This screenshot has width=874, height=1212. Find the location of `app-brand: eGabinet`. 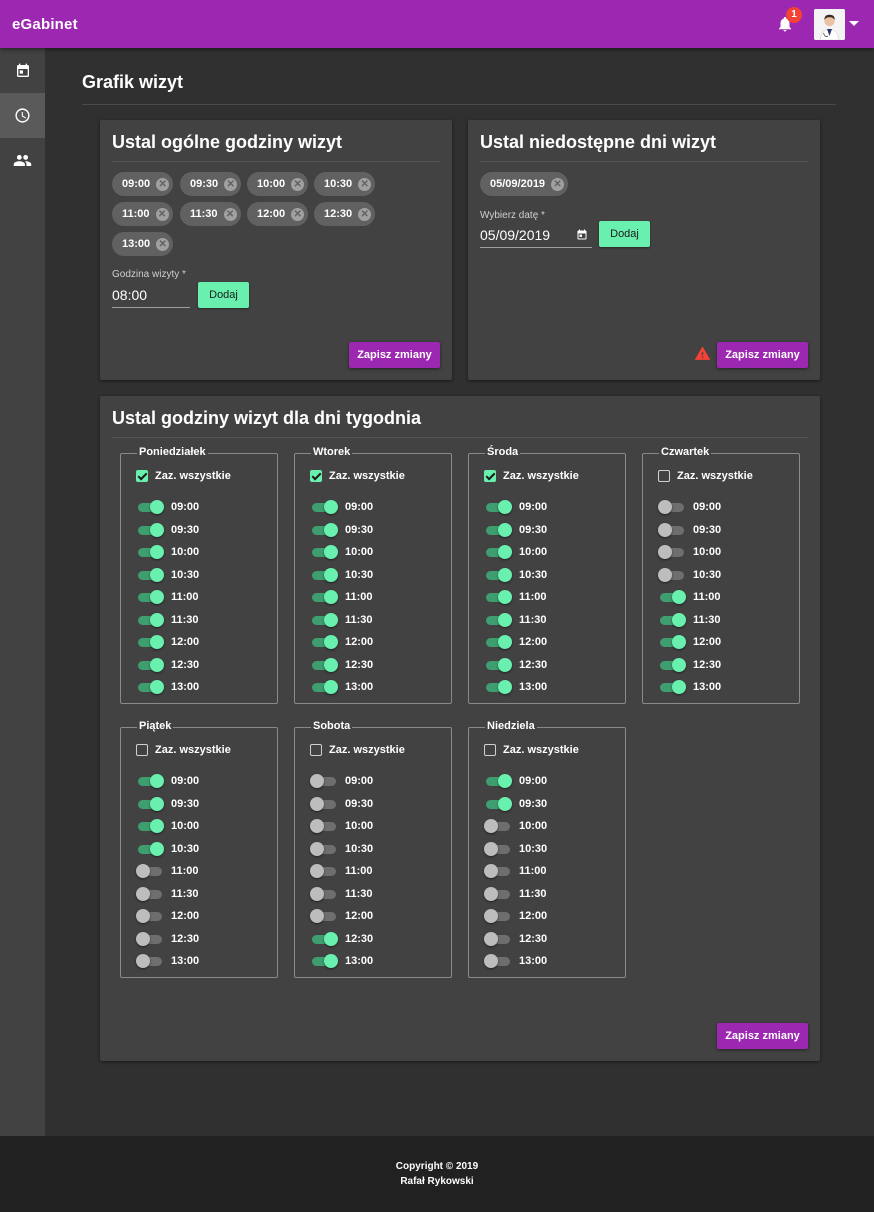

app-brand: eGabinet is located at coordinates (45, 24).